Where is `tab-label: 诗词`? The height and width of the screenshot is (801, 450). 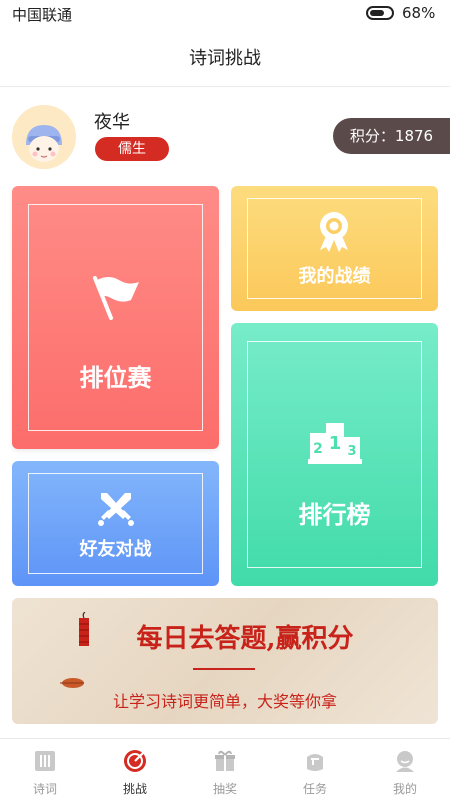 tab-label: 诗词 is located at coordinates (44, 789).